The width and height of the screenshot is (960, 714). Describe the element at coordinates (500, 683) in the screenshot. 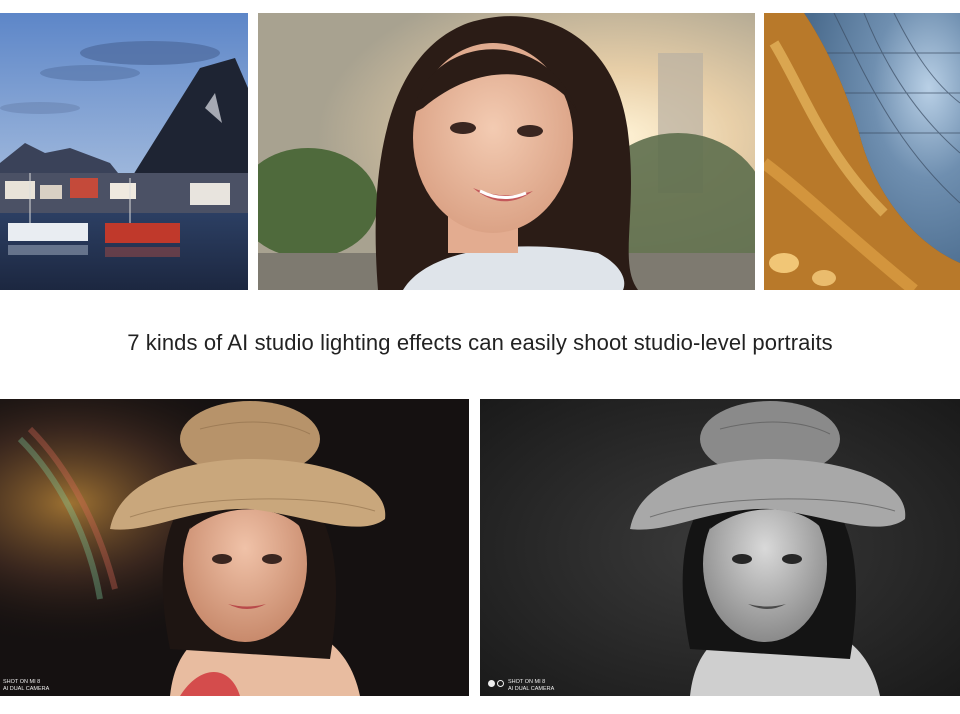

I see `lens-dot-outline-icon` at that location.